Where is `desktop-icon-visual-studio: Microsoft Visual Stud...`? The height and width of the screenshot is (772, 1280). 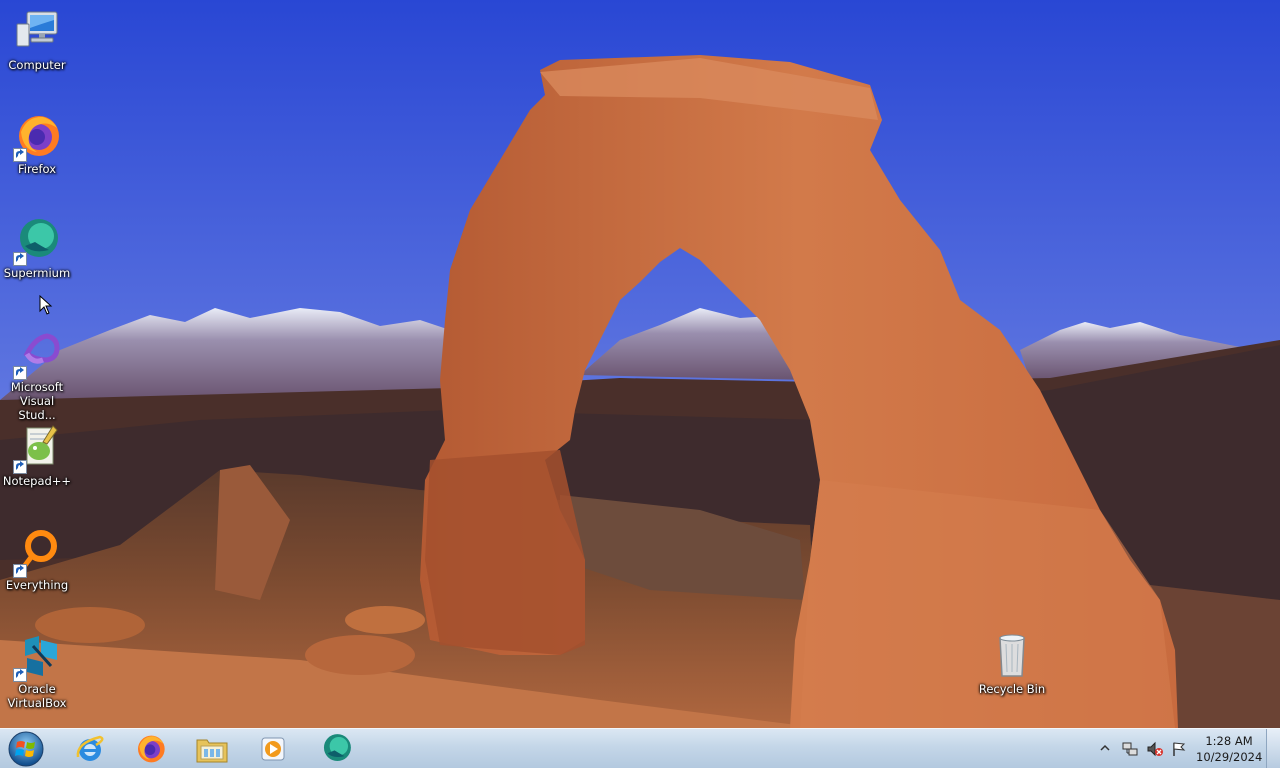 desktop-icon-visual-studio: Microsoft Visual Stud... is located at coordinates (37, 376).